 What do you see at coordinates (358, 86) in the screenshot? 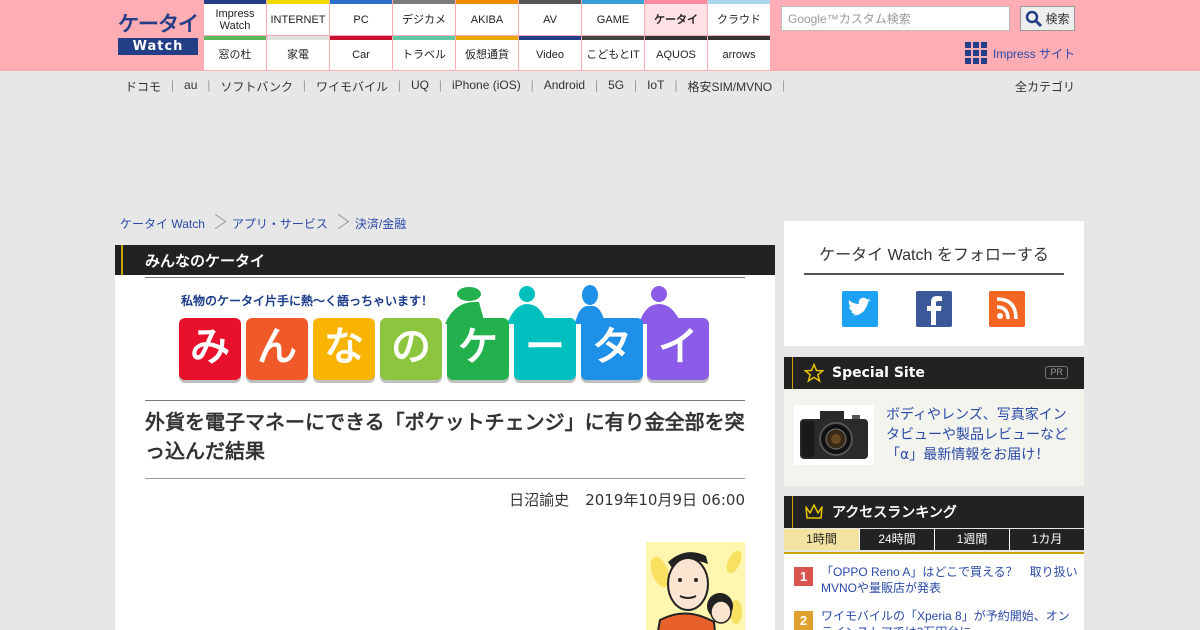
I see `subnav-item: ワイモバイル` at bounding box center [358, 86].